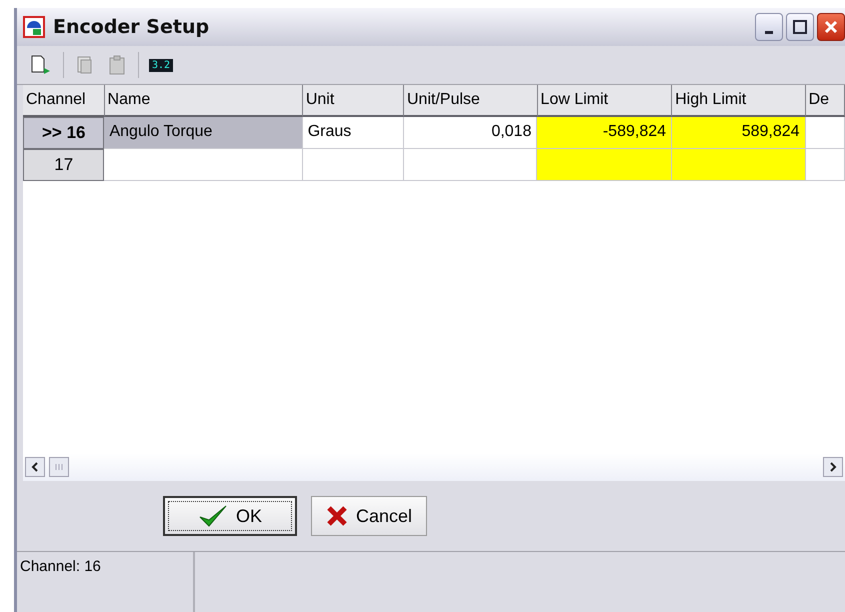 This screenshot has height=612, width=845. What do you see at coordinates (63, 133) in the screenshot?
I see `row-header: >> 16` at bounding box center [63, 133].